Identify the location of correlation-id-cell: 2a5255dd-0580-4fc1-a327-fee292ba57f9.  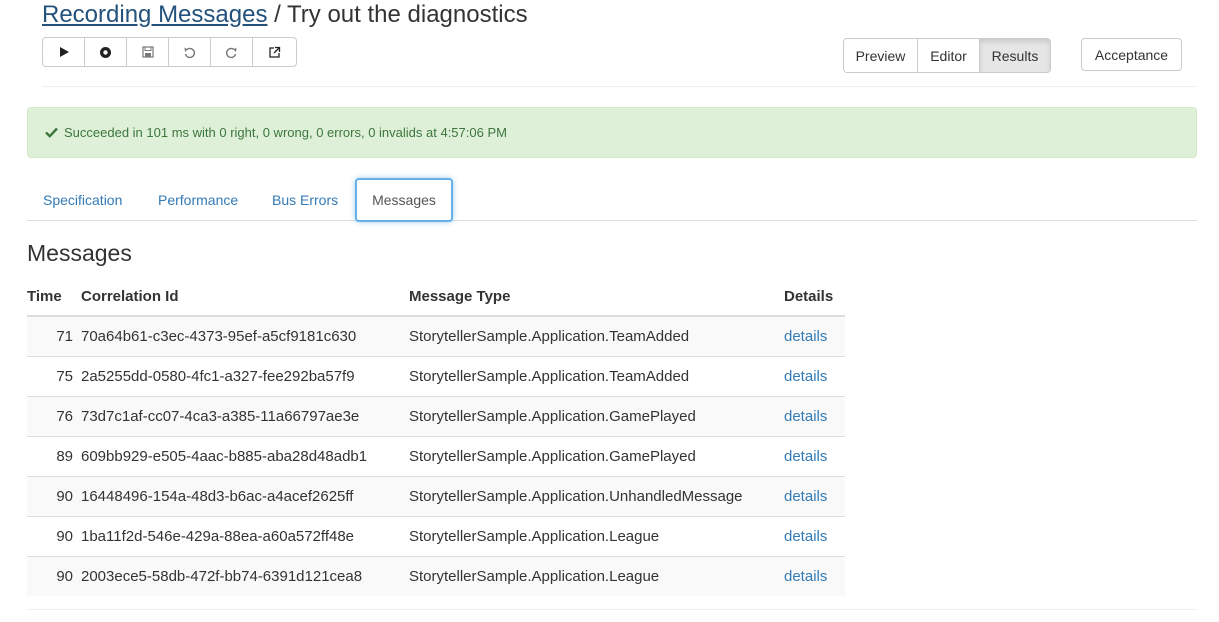
(245, 376).